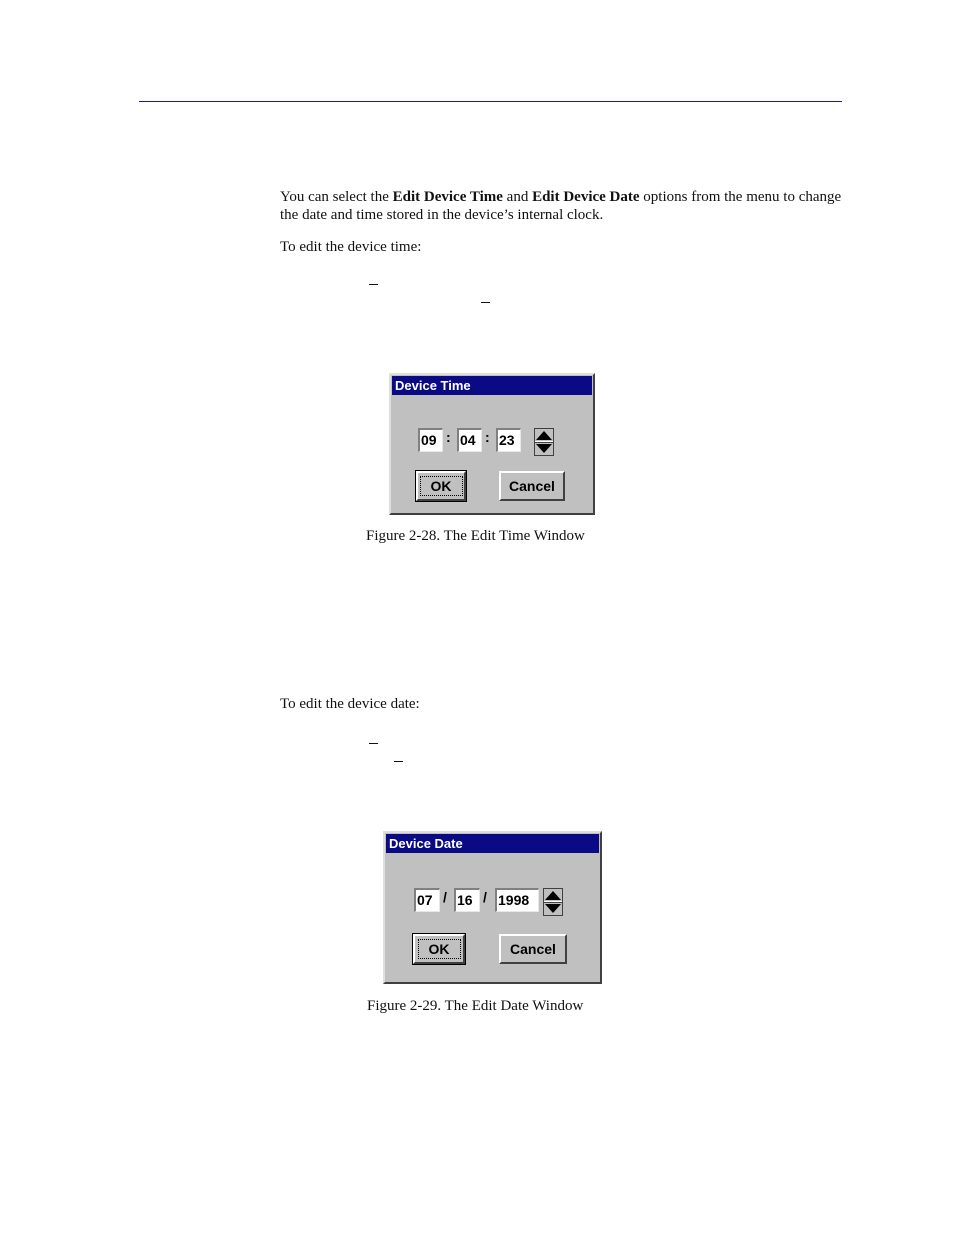 This screenshot has width=954, height=1235. What do you see at coordinates (351, 247) in the screenshot?
I see `time-steps-intro: To edit the device time:` at bounding box center [351, 247].